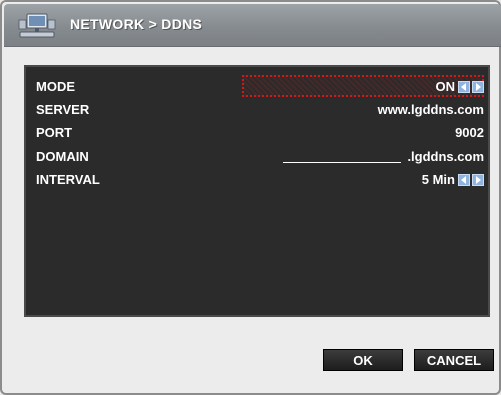 Image resolution: width=501 pixels, height=395 pixels. What do you see at coordinates (260, 87) in the screenshot?
I see `mode-row: MODE ON` at bounding box center [260, 87].